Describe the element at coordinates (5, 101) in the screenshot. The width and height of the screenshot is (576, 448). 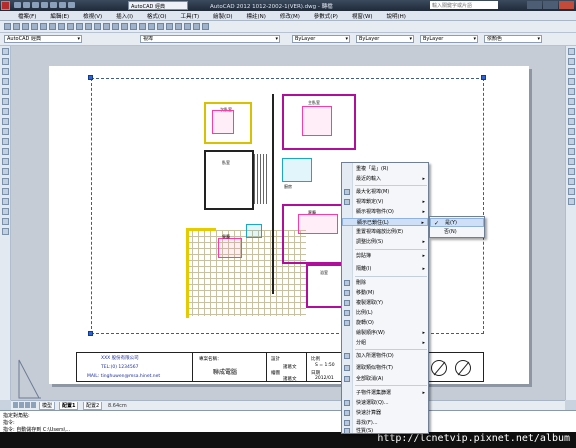
I see `arc-icon` at that location.